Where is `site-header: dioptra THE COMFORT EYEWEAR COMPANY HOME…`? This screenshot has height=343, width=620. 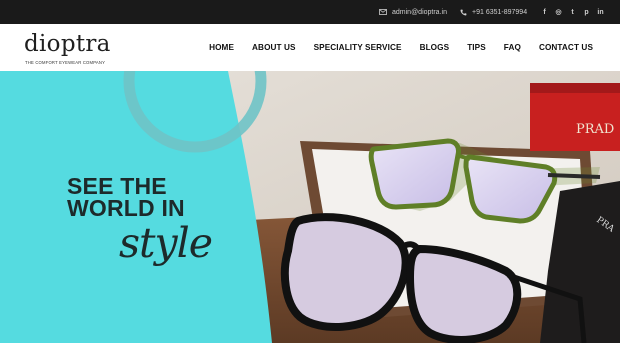
site-header: dioptra THE COMFORT EYEWEAR COMPANY HOME… is located at coordinates (310, 47).